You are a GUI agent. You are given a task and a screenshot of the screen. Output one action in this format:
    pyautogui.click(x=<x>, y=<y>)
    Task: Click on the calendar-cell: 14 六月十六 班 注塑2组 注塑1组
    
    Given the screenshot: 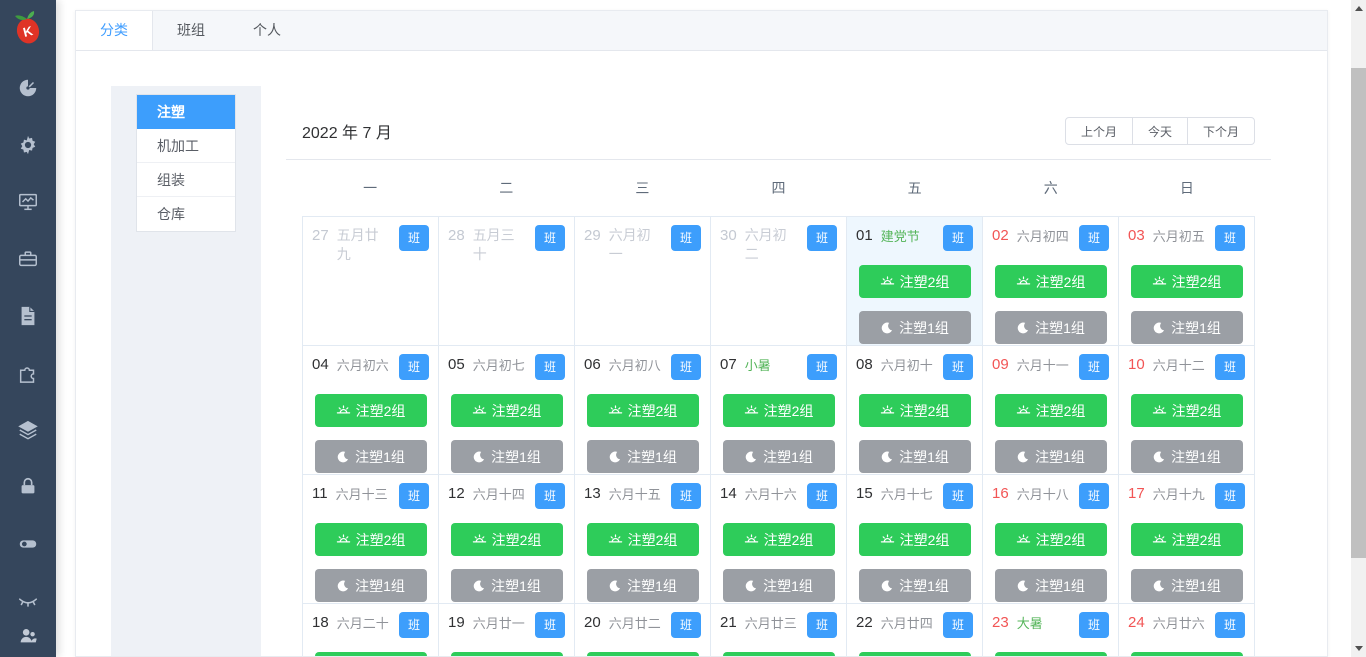 What is the action you would take?
    pyautogui.click(x=779, y=539)
    